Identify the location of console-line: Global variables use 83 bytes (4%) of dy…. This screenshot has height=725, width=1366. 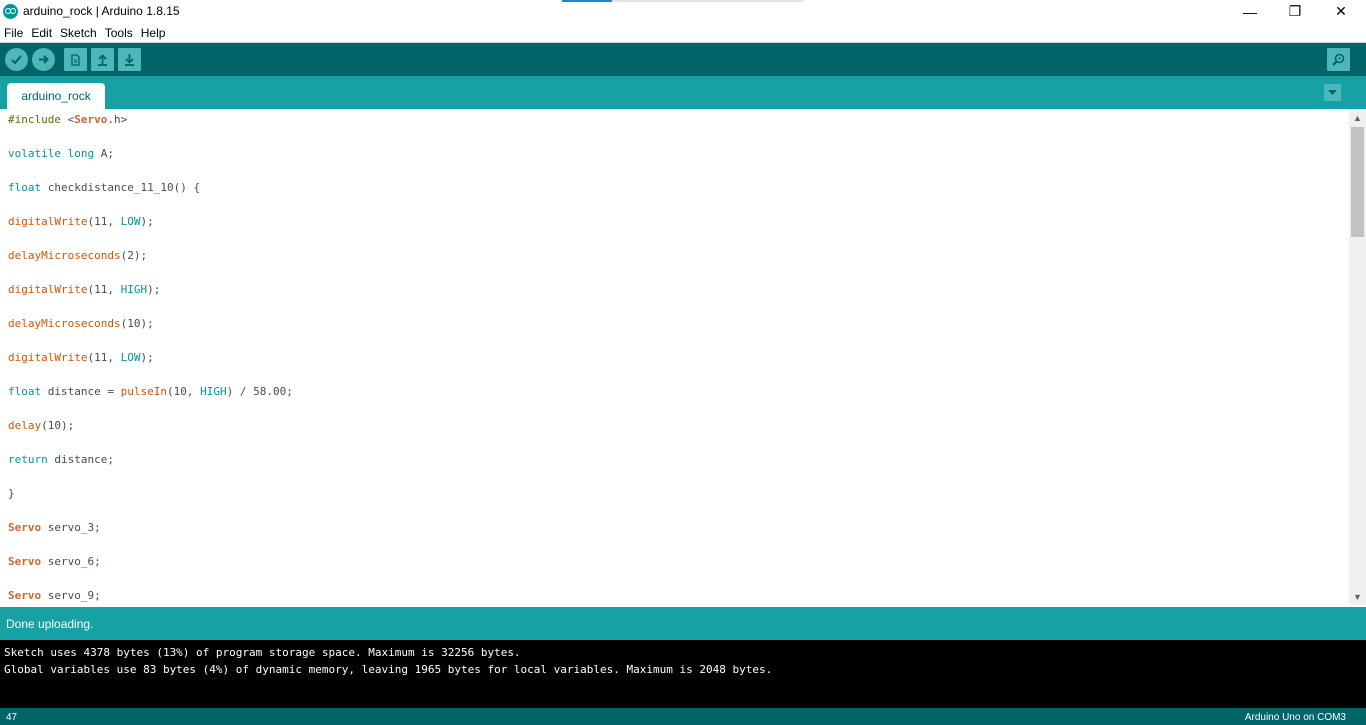
(388, 669).